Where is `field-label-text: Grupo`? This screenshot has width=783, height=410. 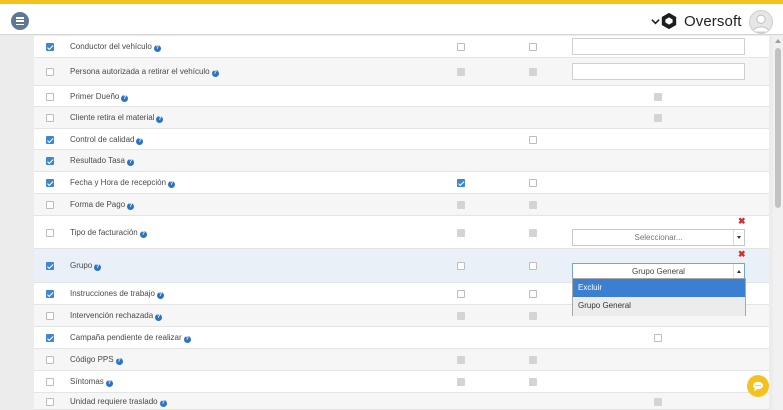
field-label-text: Grupo is located at coordinates (81, 265).